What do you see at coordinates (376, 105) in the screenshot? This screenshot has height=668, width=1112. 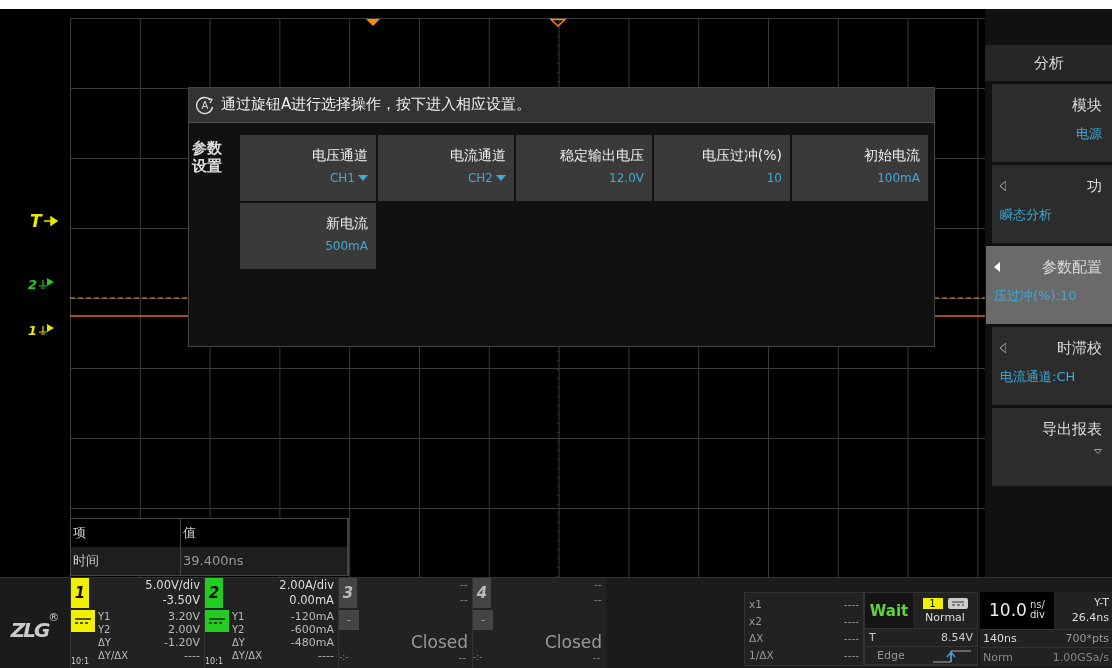 I see `dialog-hint: 通过旋钮A进行选择操作，按下进入相应设置。` at bounding box center [376, 105].